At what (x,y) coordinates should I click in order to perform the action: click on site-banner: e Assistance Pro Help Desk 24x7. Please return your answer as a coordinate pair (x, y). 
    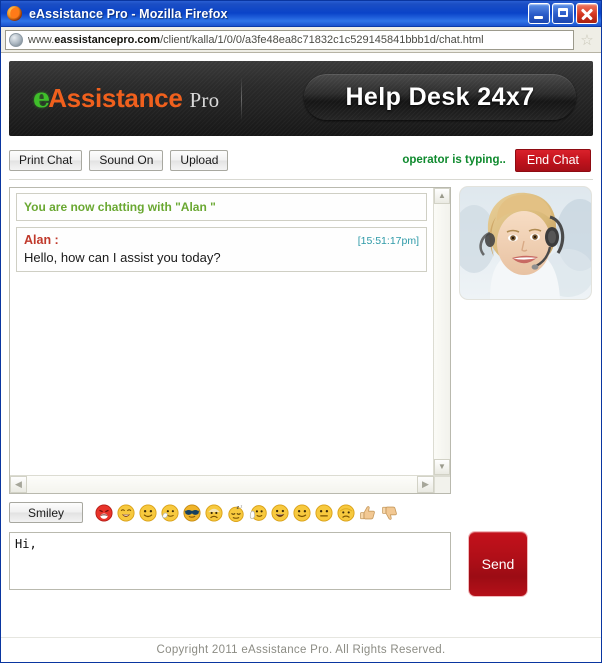
    Looking at the image, I should click on (301, 98).